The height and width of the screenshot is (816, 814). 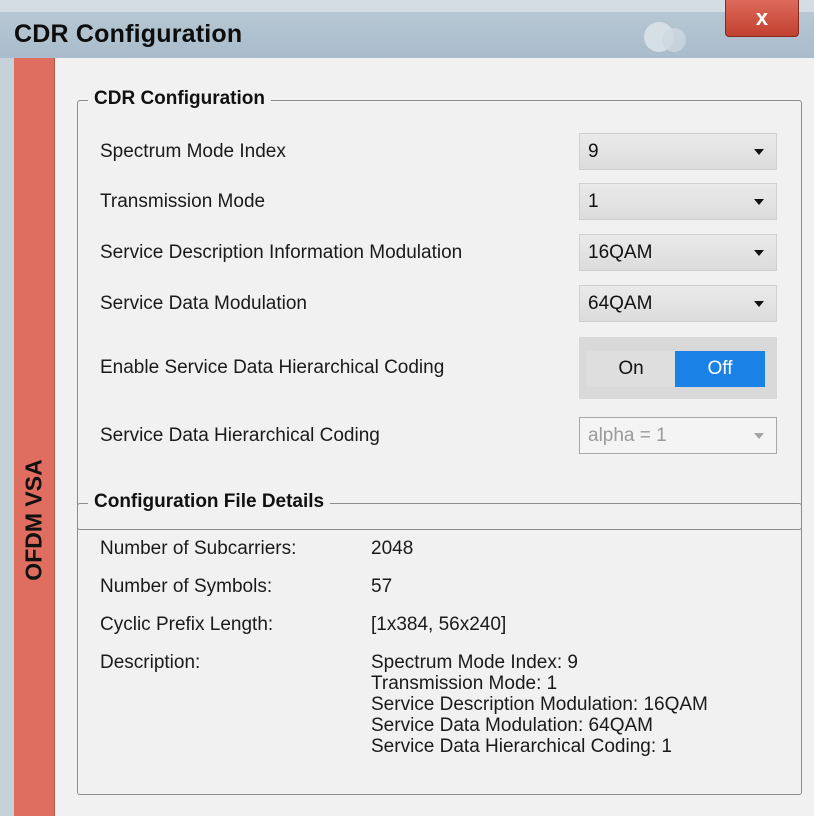 I want to click on symbols-value: 57, so click(x=382, y=586).